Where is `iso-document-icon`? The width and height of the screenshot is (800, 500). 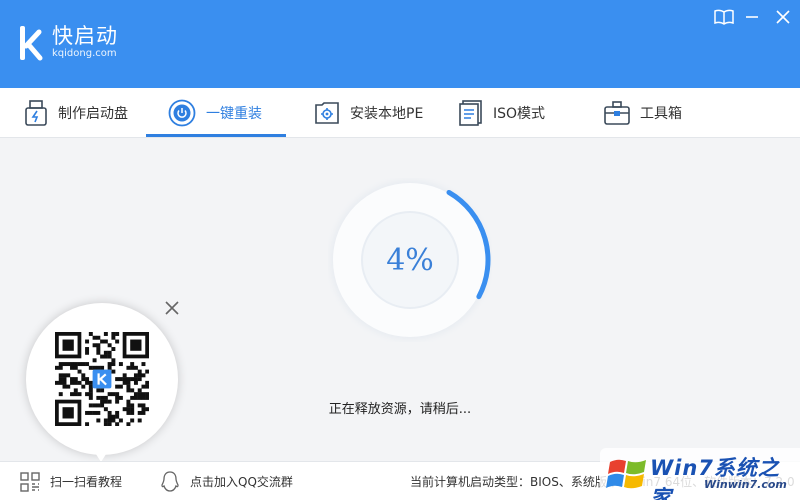
iso-document-icon is located at coordinates (470, 113).